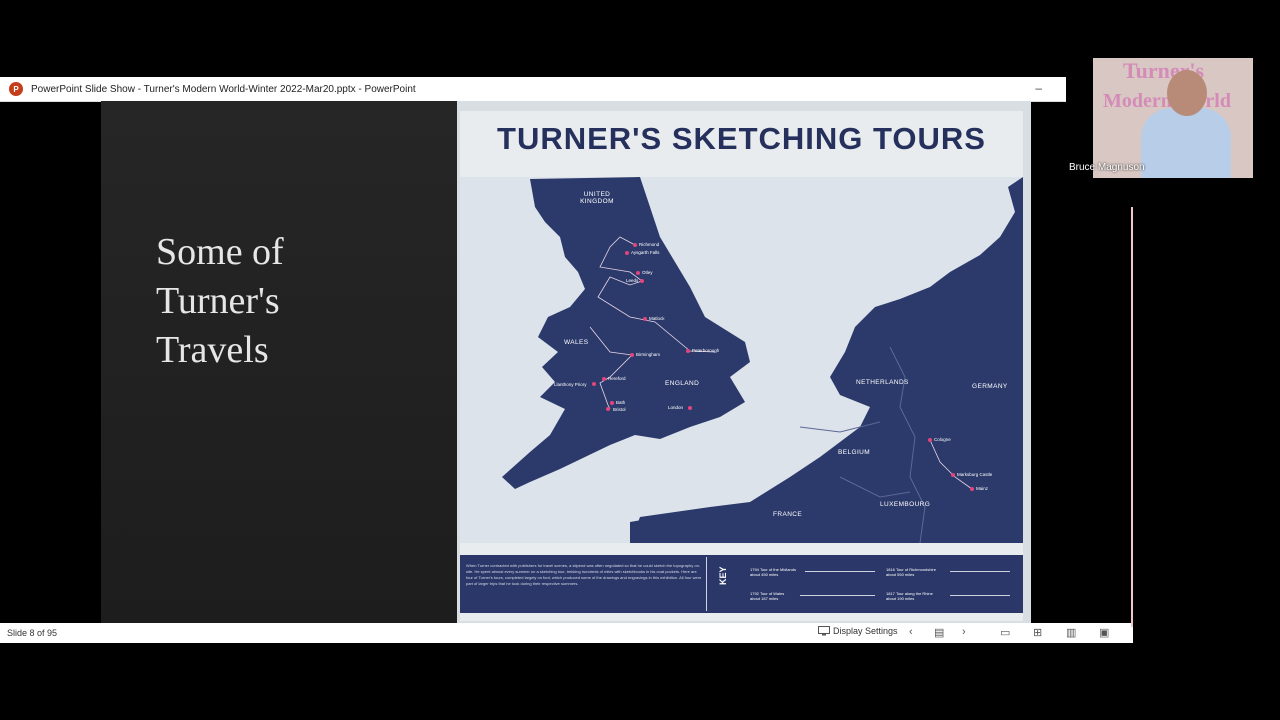 Image resolution: width=1280 pixels, height=720 pixels. I want to click on slide-title-line: Turner's, so click(218, 301).